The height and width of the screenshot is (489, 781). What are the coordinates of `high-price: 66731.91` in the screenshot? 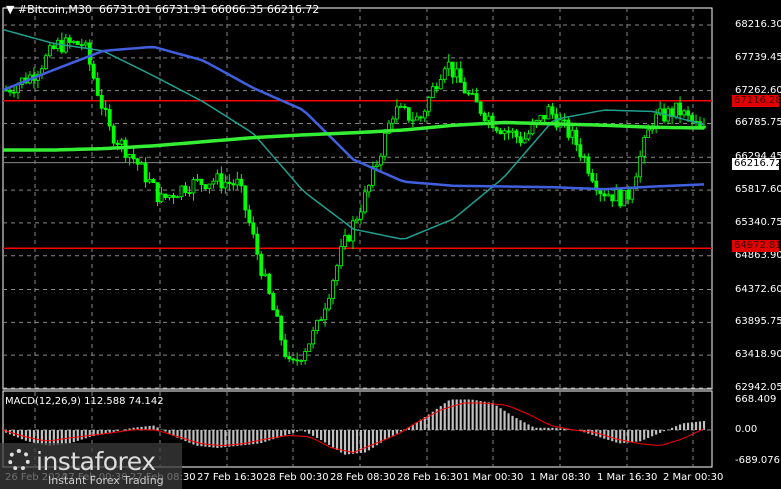 It's located at (181, 9).